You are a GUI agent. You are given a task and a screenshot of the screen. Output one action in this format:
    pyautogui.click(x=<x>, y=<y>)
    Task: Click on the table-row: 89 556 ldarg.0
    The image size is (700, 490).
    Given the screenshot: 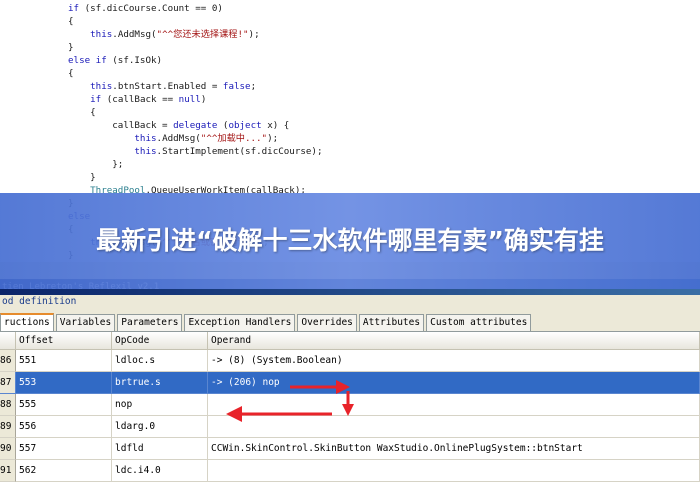 What is the action you would take?
    pyautogui.click(x=350, y=427)
    